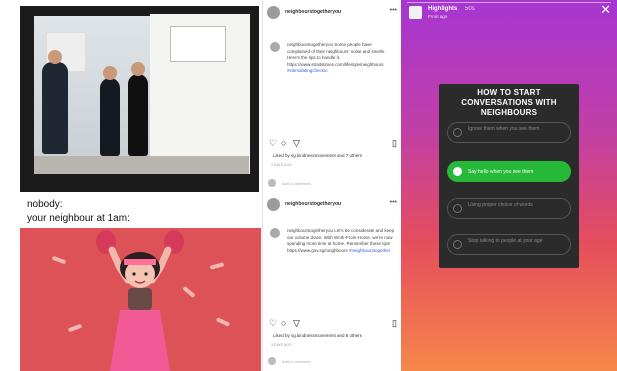 The height and width of the screenshot is (371, 617). I want to click on story-subtitle: From ago, so click(438, 16).